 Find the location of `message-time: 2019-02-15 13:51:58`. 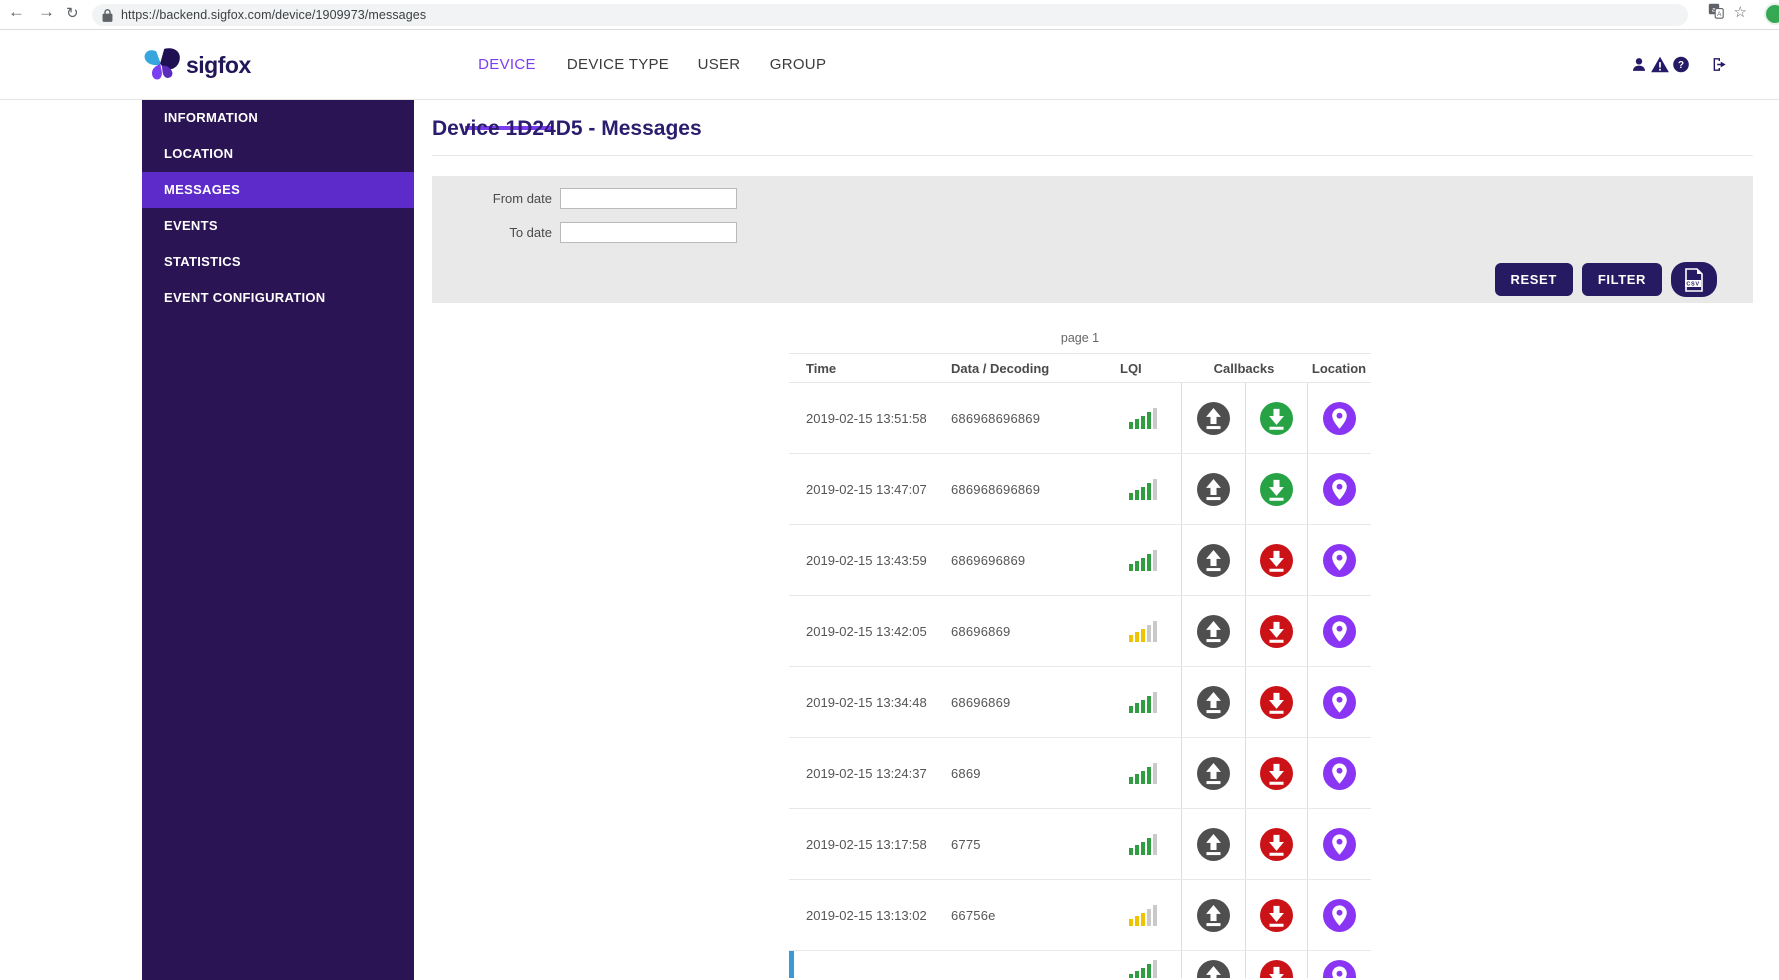

message-time: 2019-02-15 13:51:58 is located at coordinates (866, 418).